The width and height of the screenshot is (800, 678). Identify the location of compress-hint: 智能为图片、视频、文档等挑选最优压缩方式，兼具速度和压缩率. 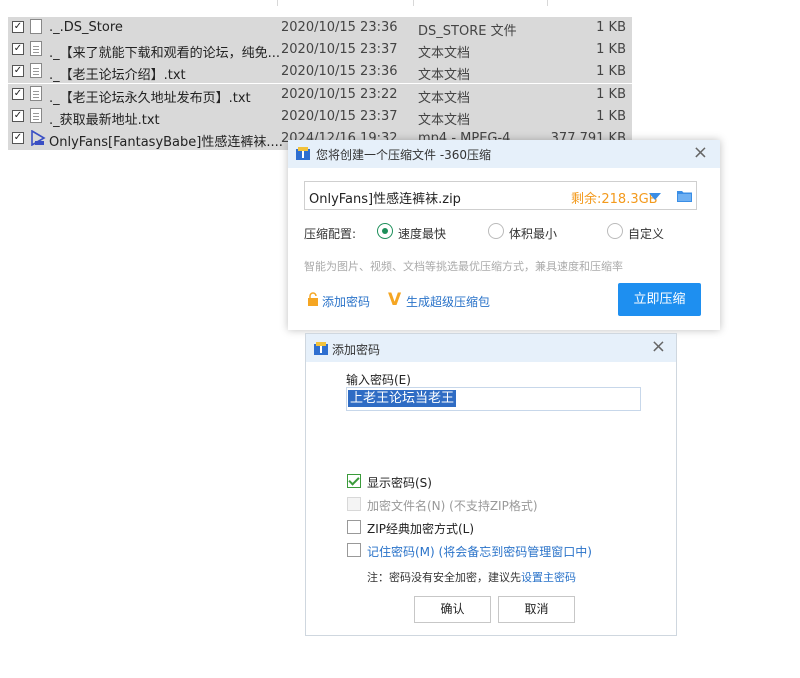
(463, 266).